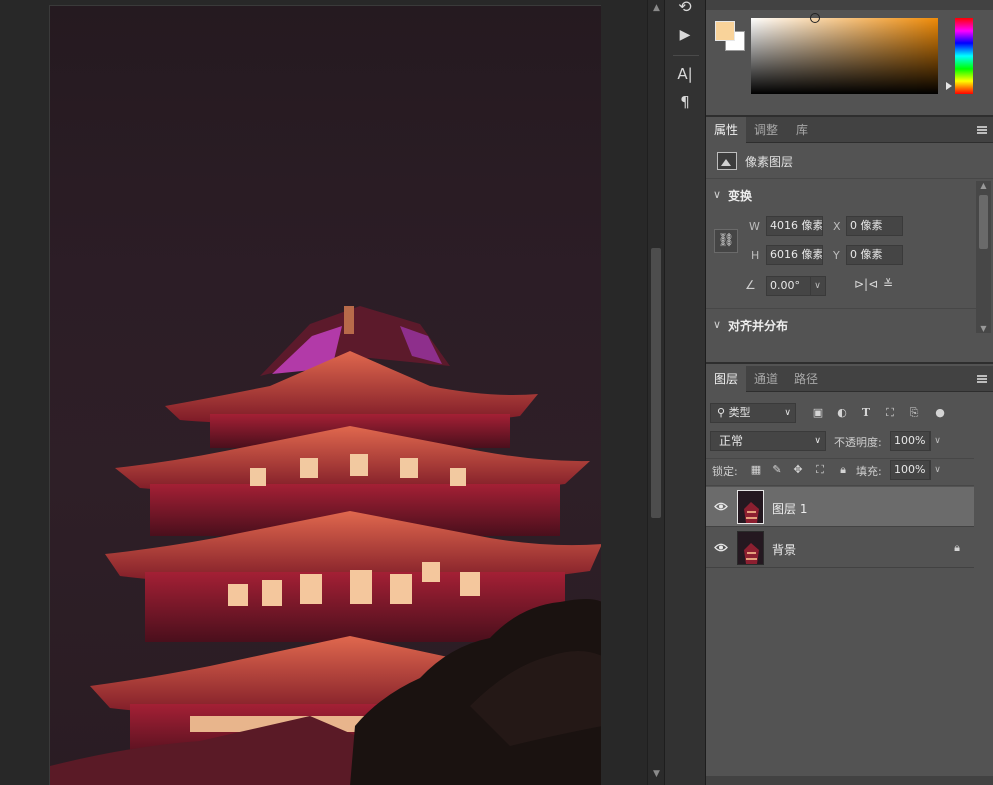 Image resolution: width=993 pixels, height=785 pixels. Describe the element at coordinates (841, 195) in the screenshot. I see `transform-section-header: ∨ 变换` at that location.